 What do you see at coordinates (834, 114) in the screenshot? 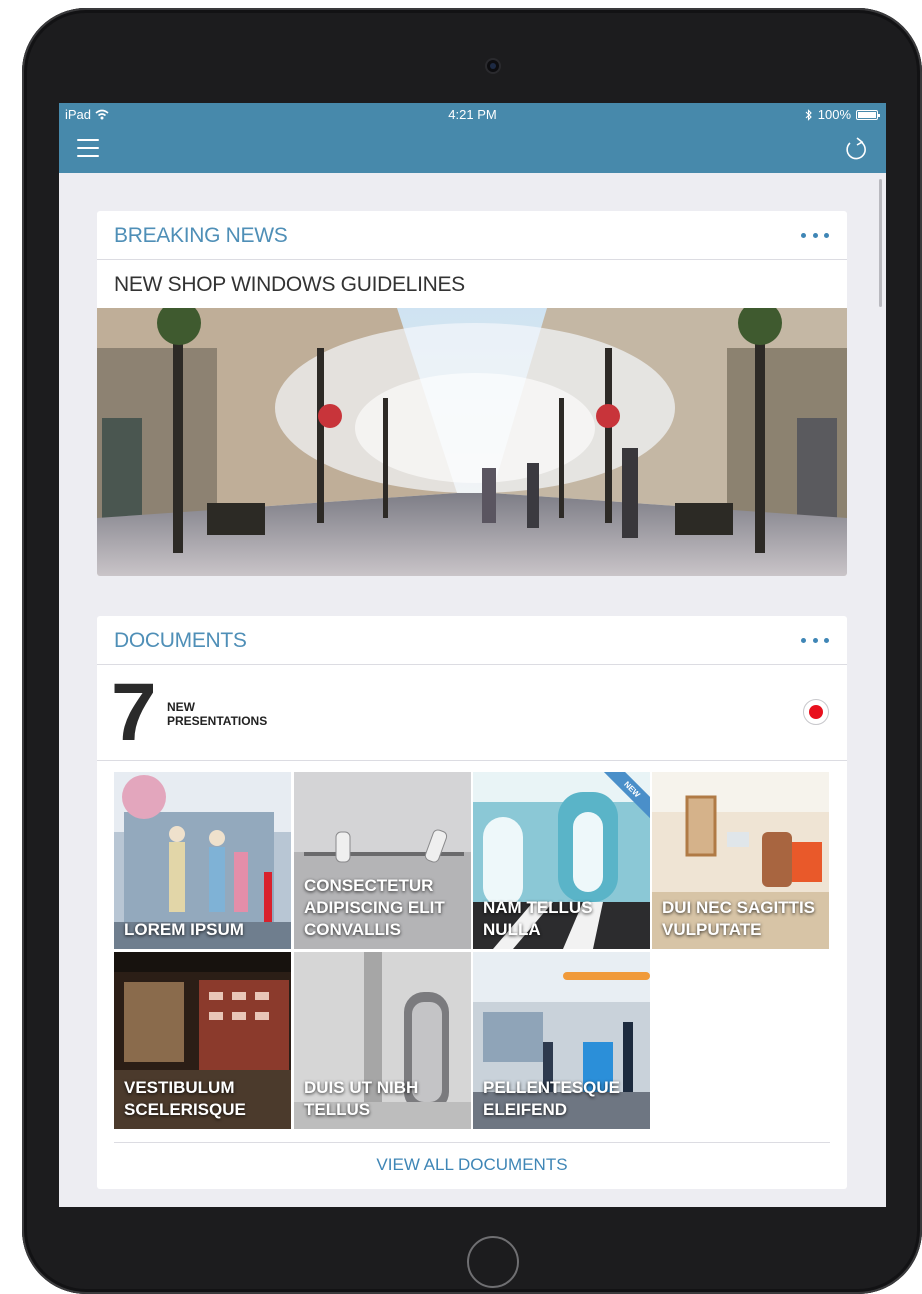
I see `battery-percent: 100%` at bounding box center [834, 114].